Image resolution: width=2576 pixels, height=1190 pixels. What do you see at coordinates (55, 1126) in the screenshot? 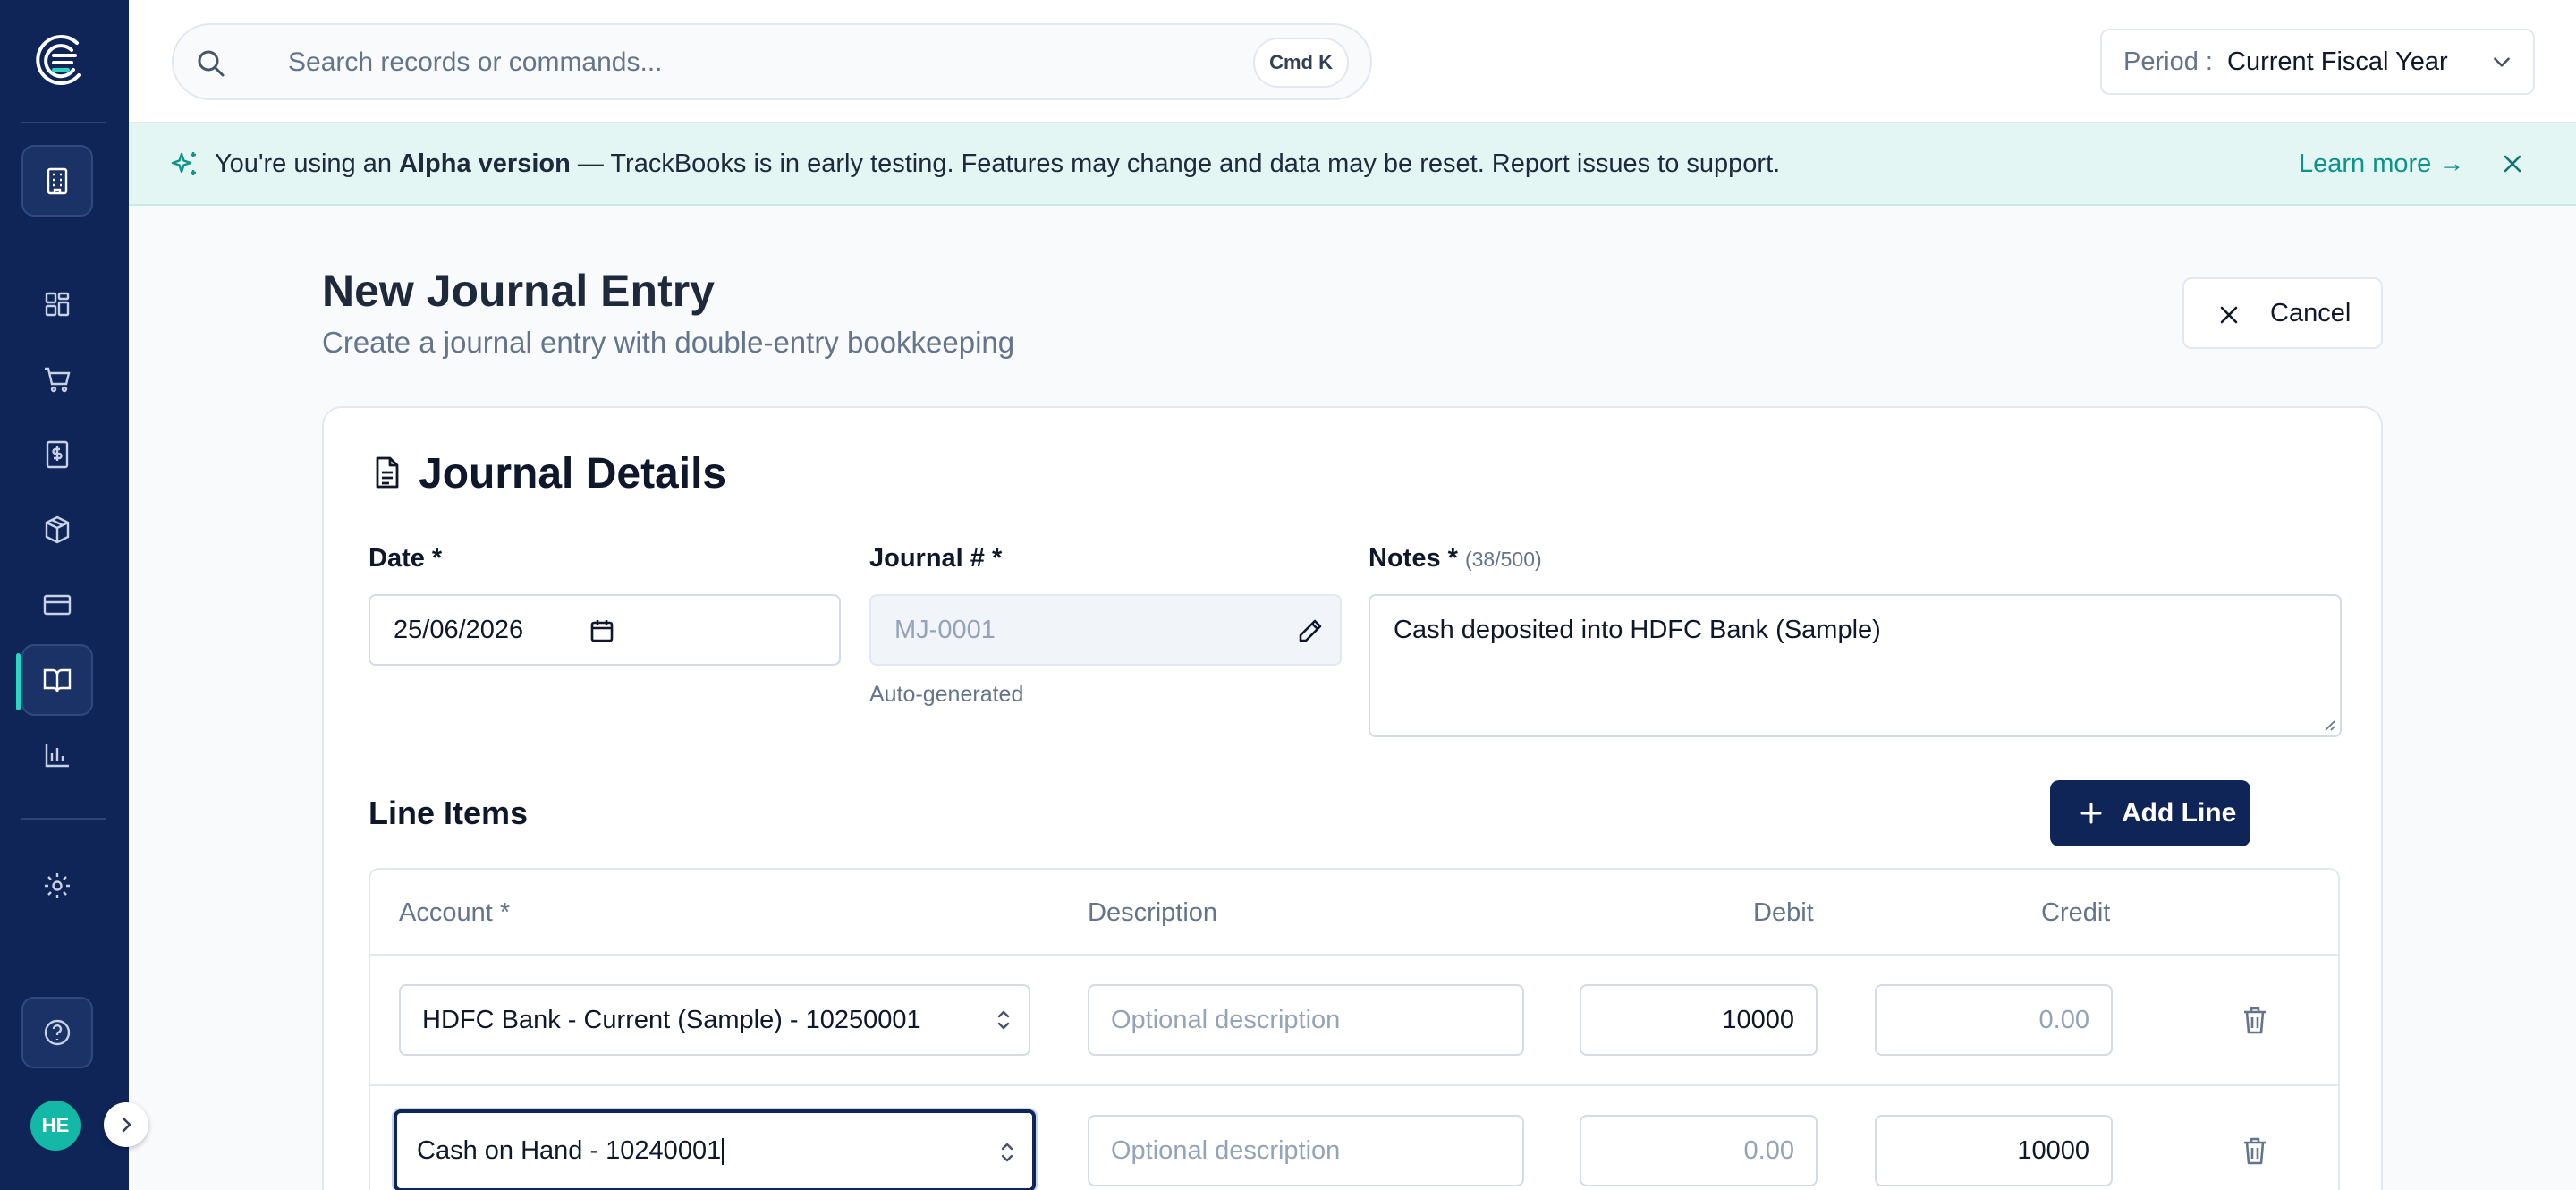
I see `avatar: HE` at bounding box center [55, 1126].